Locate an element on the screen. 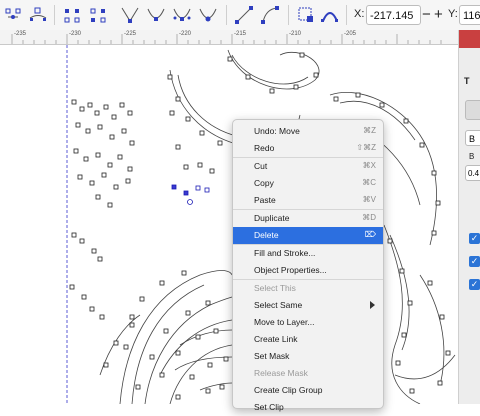 Image resolution: width=480 pixels, height=416 pixels. menu-item-undo: Undo: Move ⌘Z is located at coordinates (308, 131).